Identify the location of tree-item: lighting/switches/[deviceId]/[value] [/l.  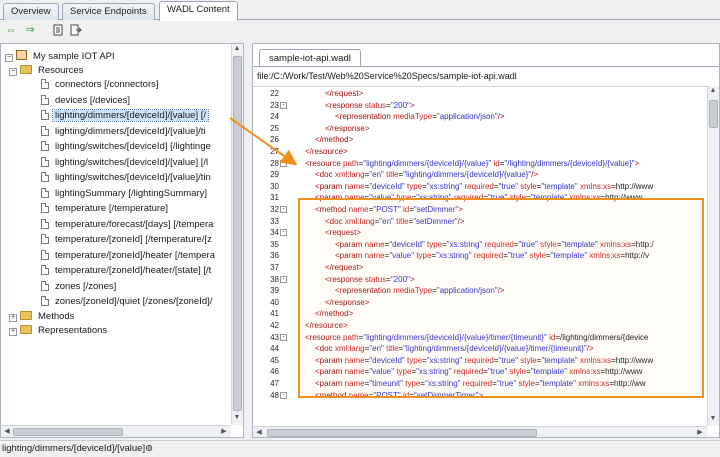
(125, 163).